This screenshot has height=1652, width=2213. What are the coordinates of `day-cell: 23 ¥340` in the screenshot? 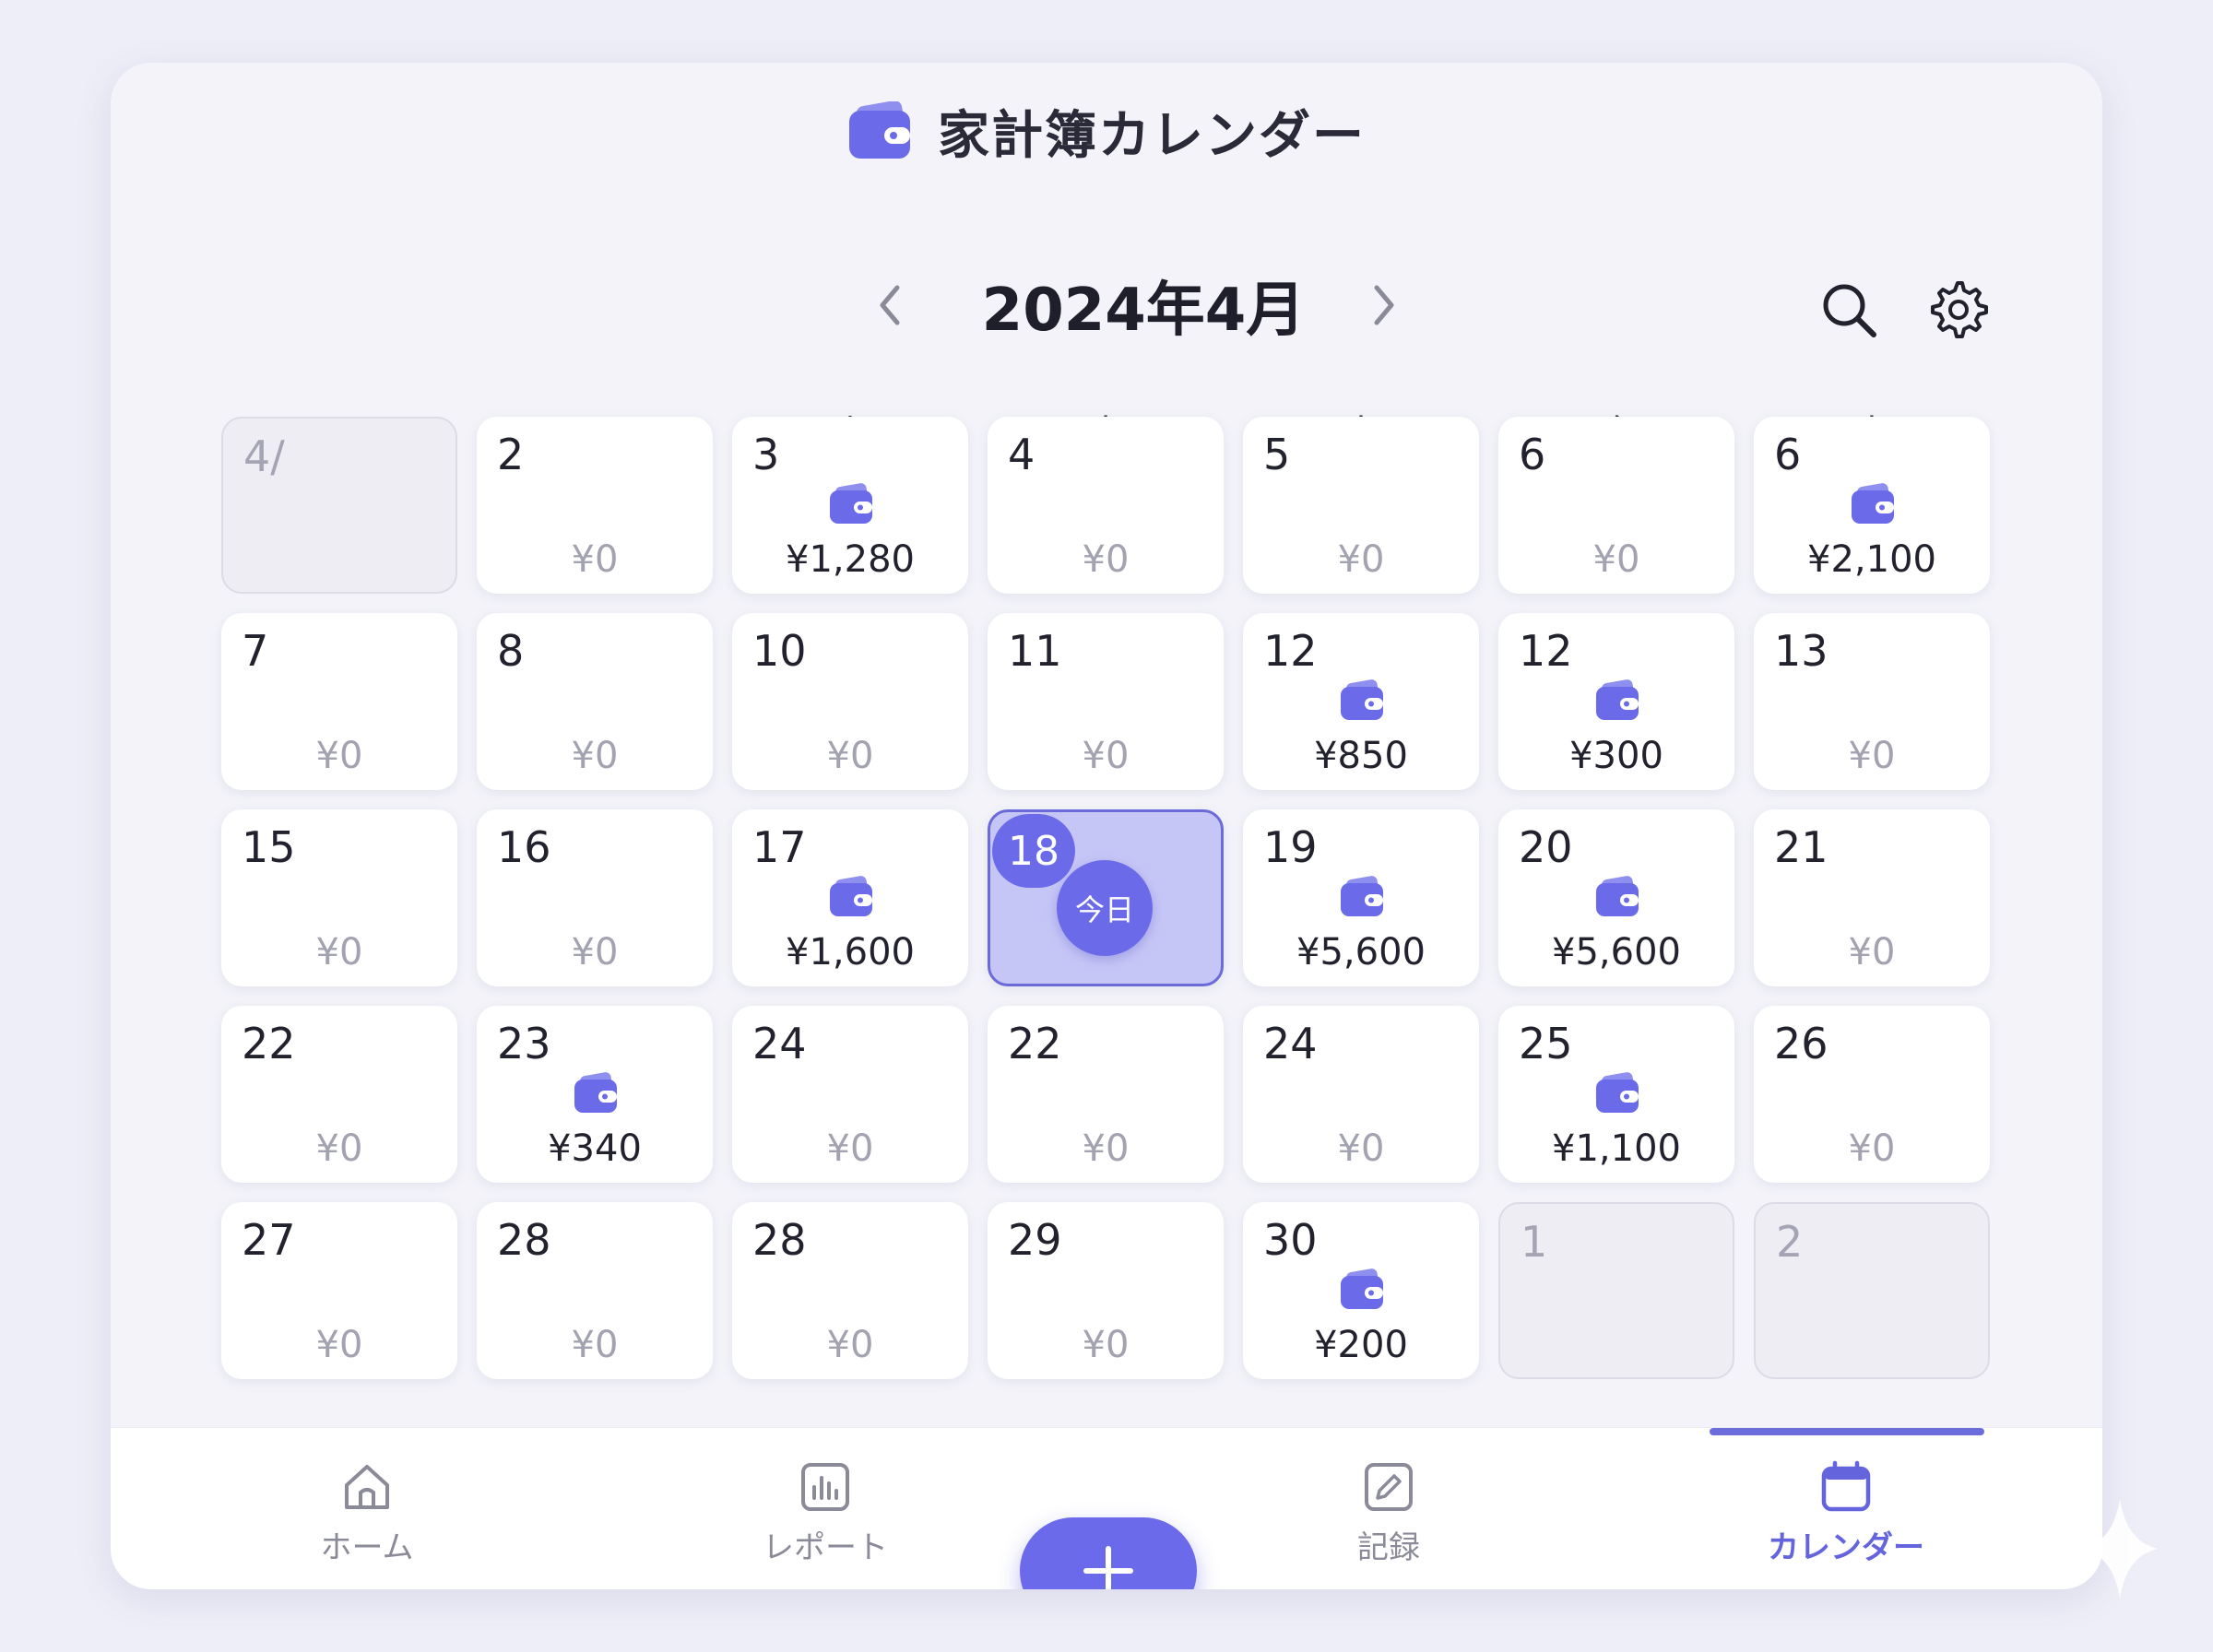 It's located at (595, 1094).